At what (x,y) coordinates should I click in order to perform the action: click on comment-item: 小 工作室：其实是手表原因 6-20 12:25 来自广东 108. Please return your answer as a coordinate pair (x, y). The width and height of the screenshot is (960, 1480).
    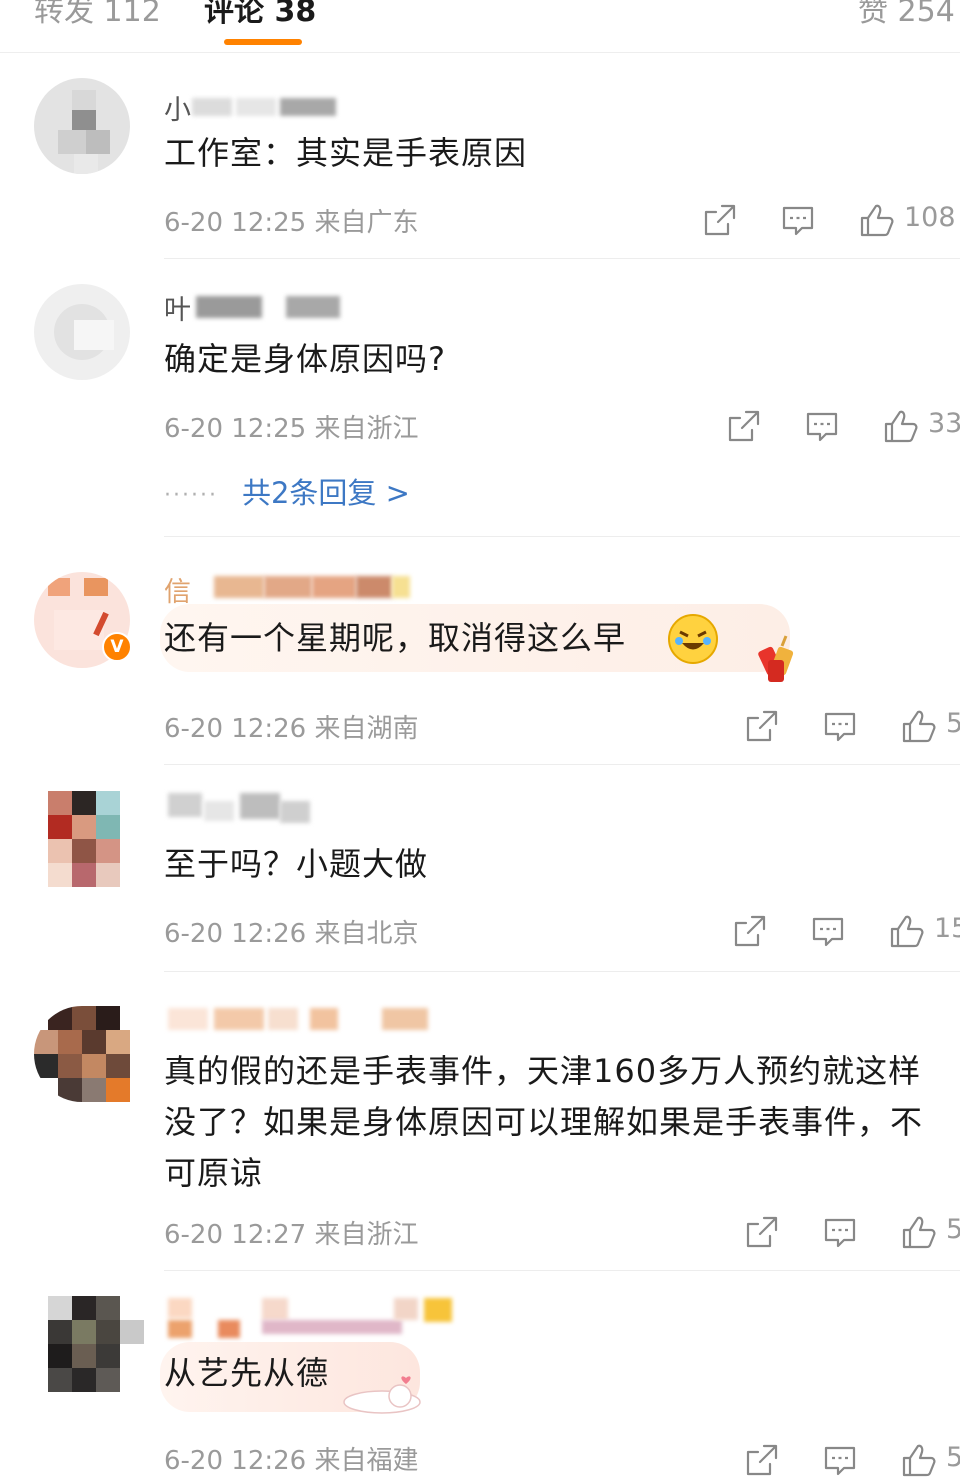
    Looking at the image, I should click on (480, 160).